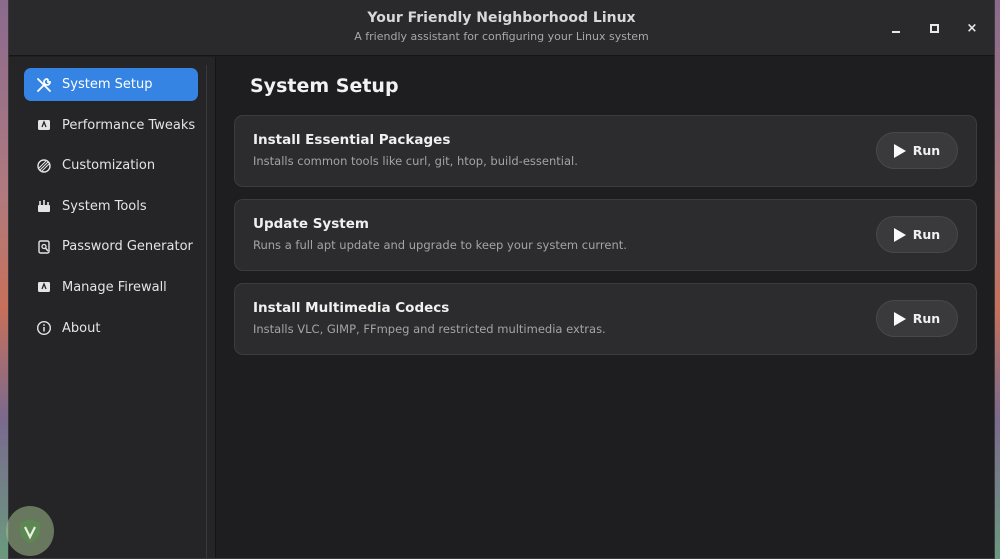 The width and height of the screenshot is (1000, 559). What do you see at coordinates (44, 287) in the screenshot?
I see `firewall-icon` at bounding box center [44, 287].